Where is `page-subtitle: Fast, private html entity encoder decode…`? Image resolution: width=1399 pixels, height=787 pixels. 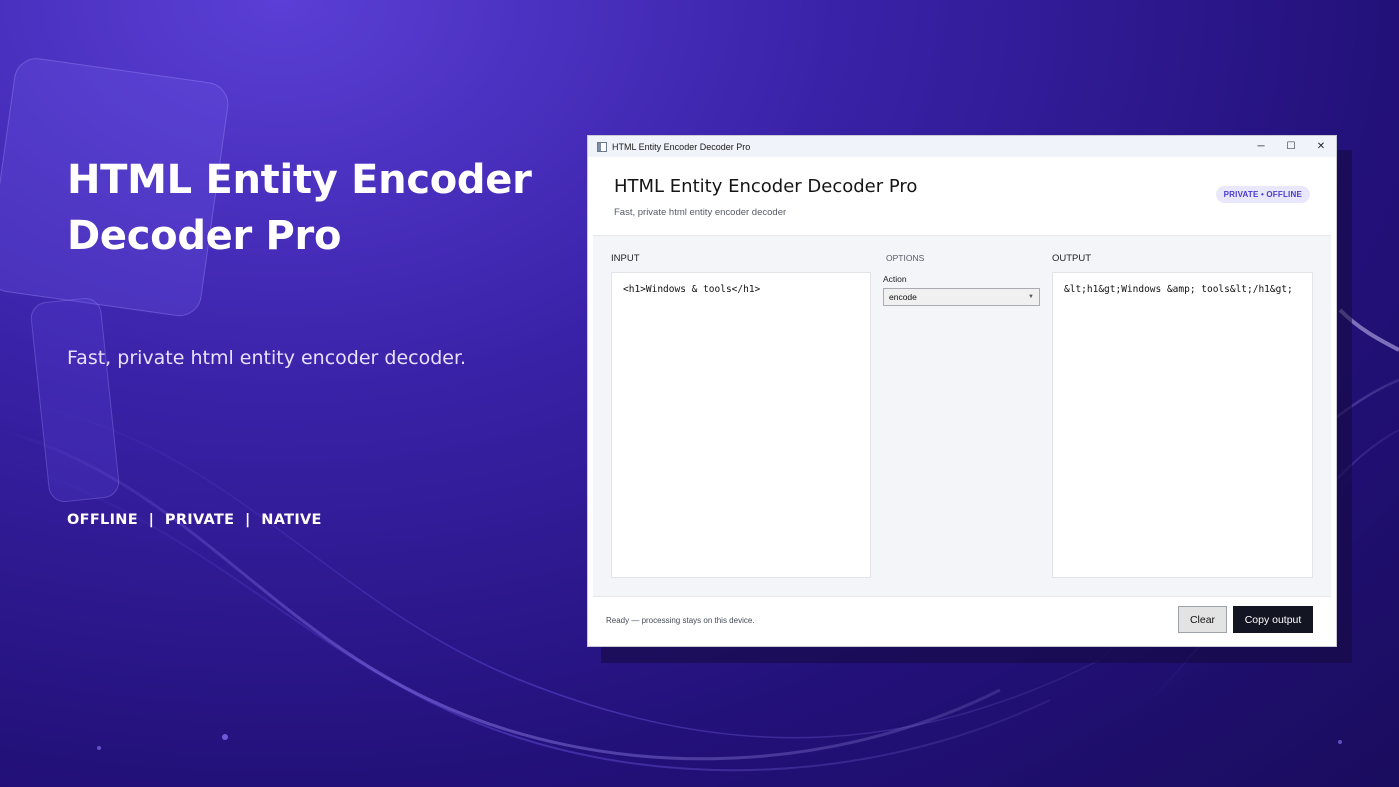
page-subtitle: Fast, private html entity encoder decode… is located at coordinates (700, 212).